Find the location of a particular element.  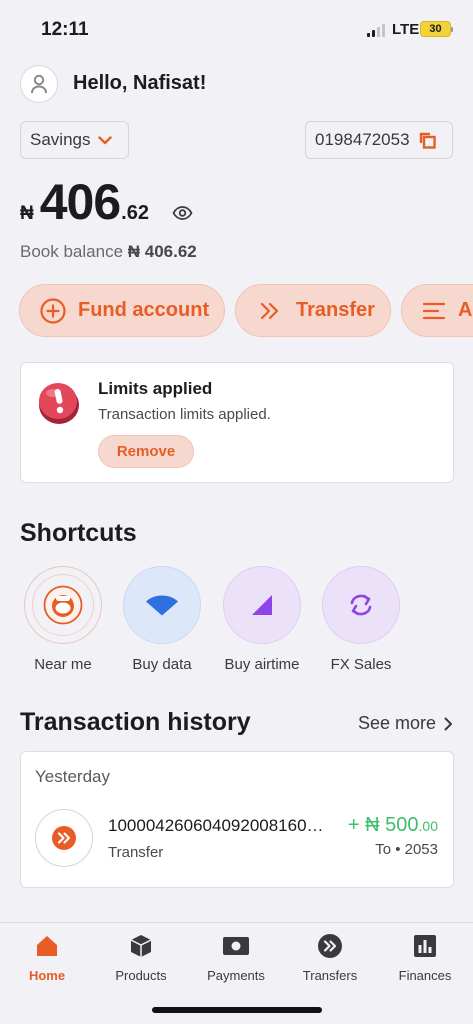

balance-currency: ₦ is located at coordinates (27, 213).